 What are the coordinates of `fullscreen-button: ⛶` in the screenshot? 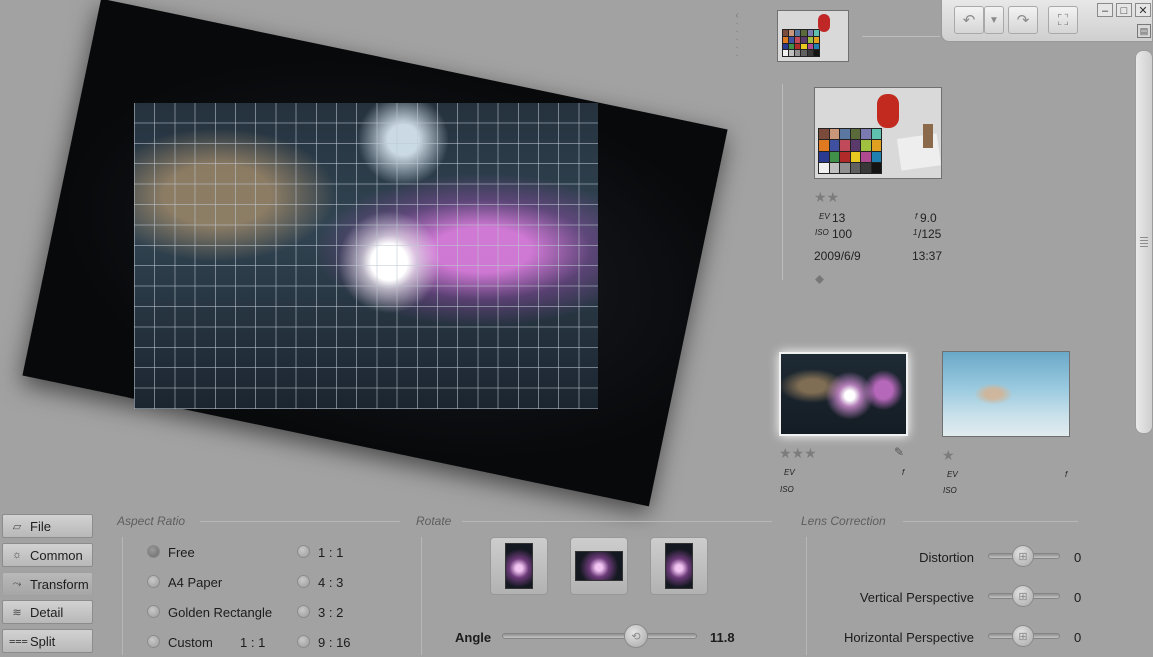 It's located at (1063, 20).